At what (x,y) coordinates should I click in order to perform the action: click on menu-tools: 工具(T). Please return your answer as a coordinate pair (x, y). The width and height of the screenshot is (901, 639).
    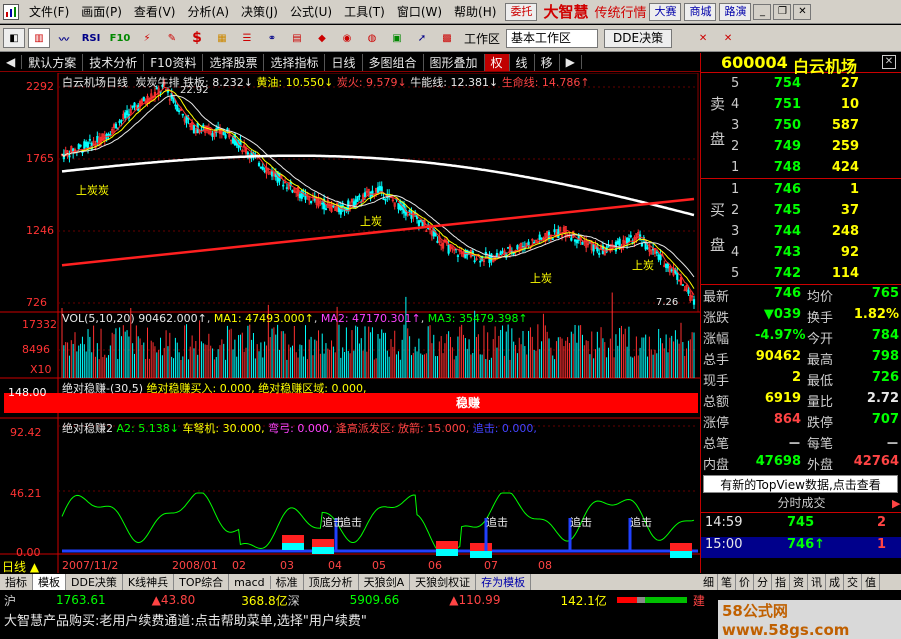
    Looking at the image, I should click on (364, 11).